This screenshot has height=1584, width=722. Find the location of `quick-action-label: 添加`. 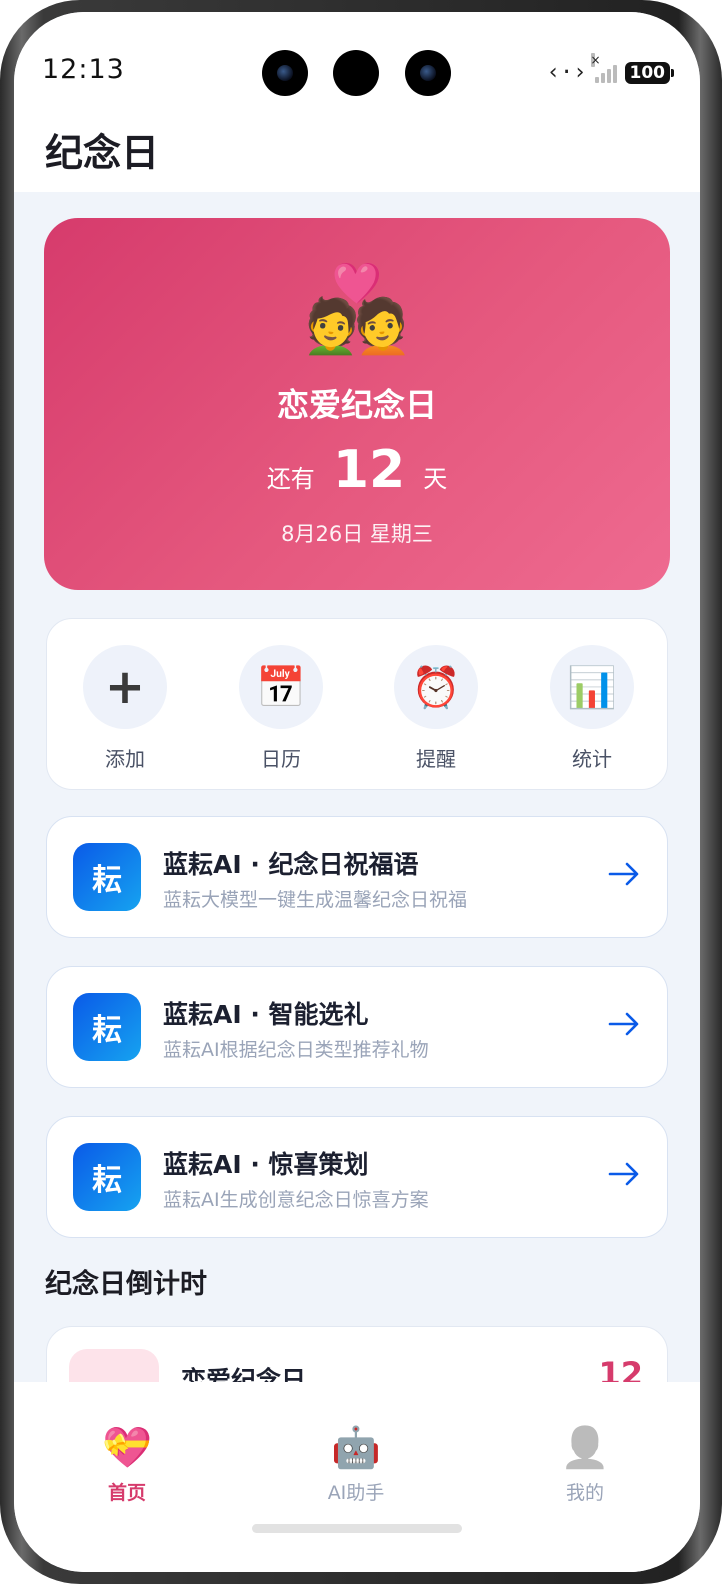

quick-action-label: 添加 is located at coordinates (125, 759).